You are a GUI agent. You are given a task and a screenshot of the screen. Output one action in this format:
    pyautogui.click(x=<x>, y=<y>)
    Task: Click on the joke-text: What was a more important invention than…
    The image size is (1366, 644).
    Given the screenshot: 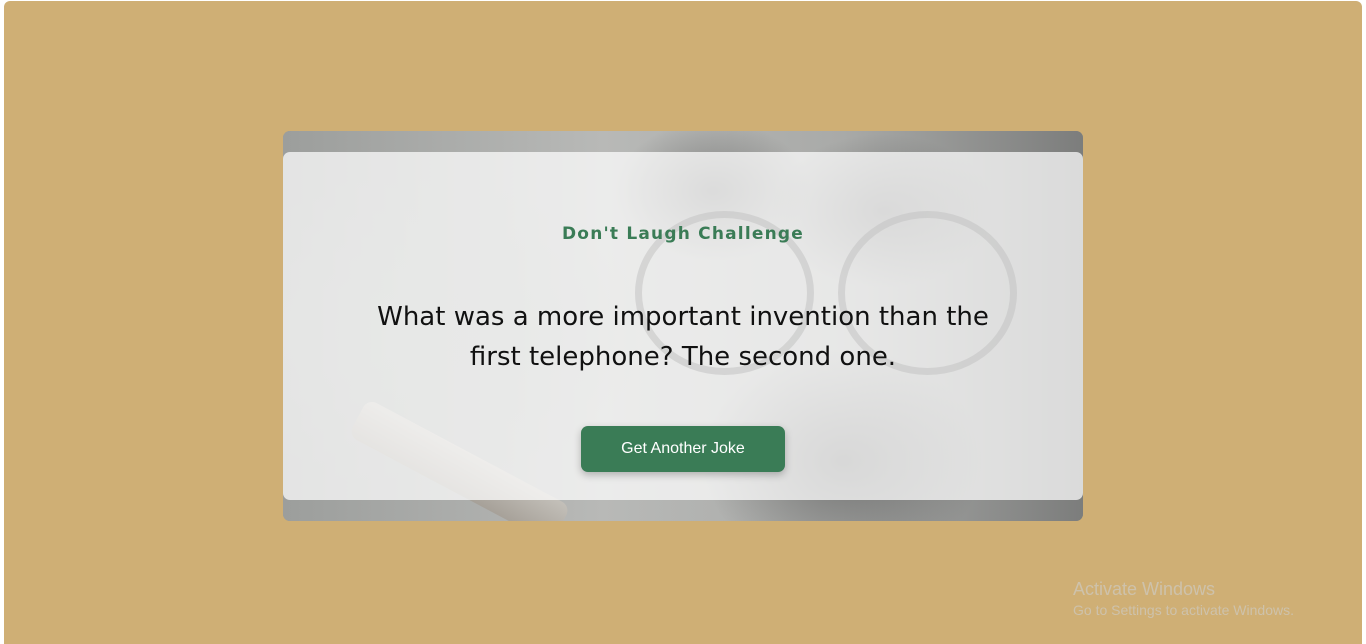 What is the action you would take?
    pyautogui.click(x=683, y=337)
    